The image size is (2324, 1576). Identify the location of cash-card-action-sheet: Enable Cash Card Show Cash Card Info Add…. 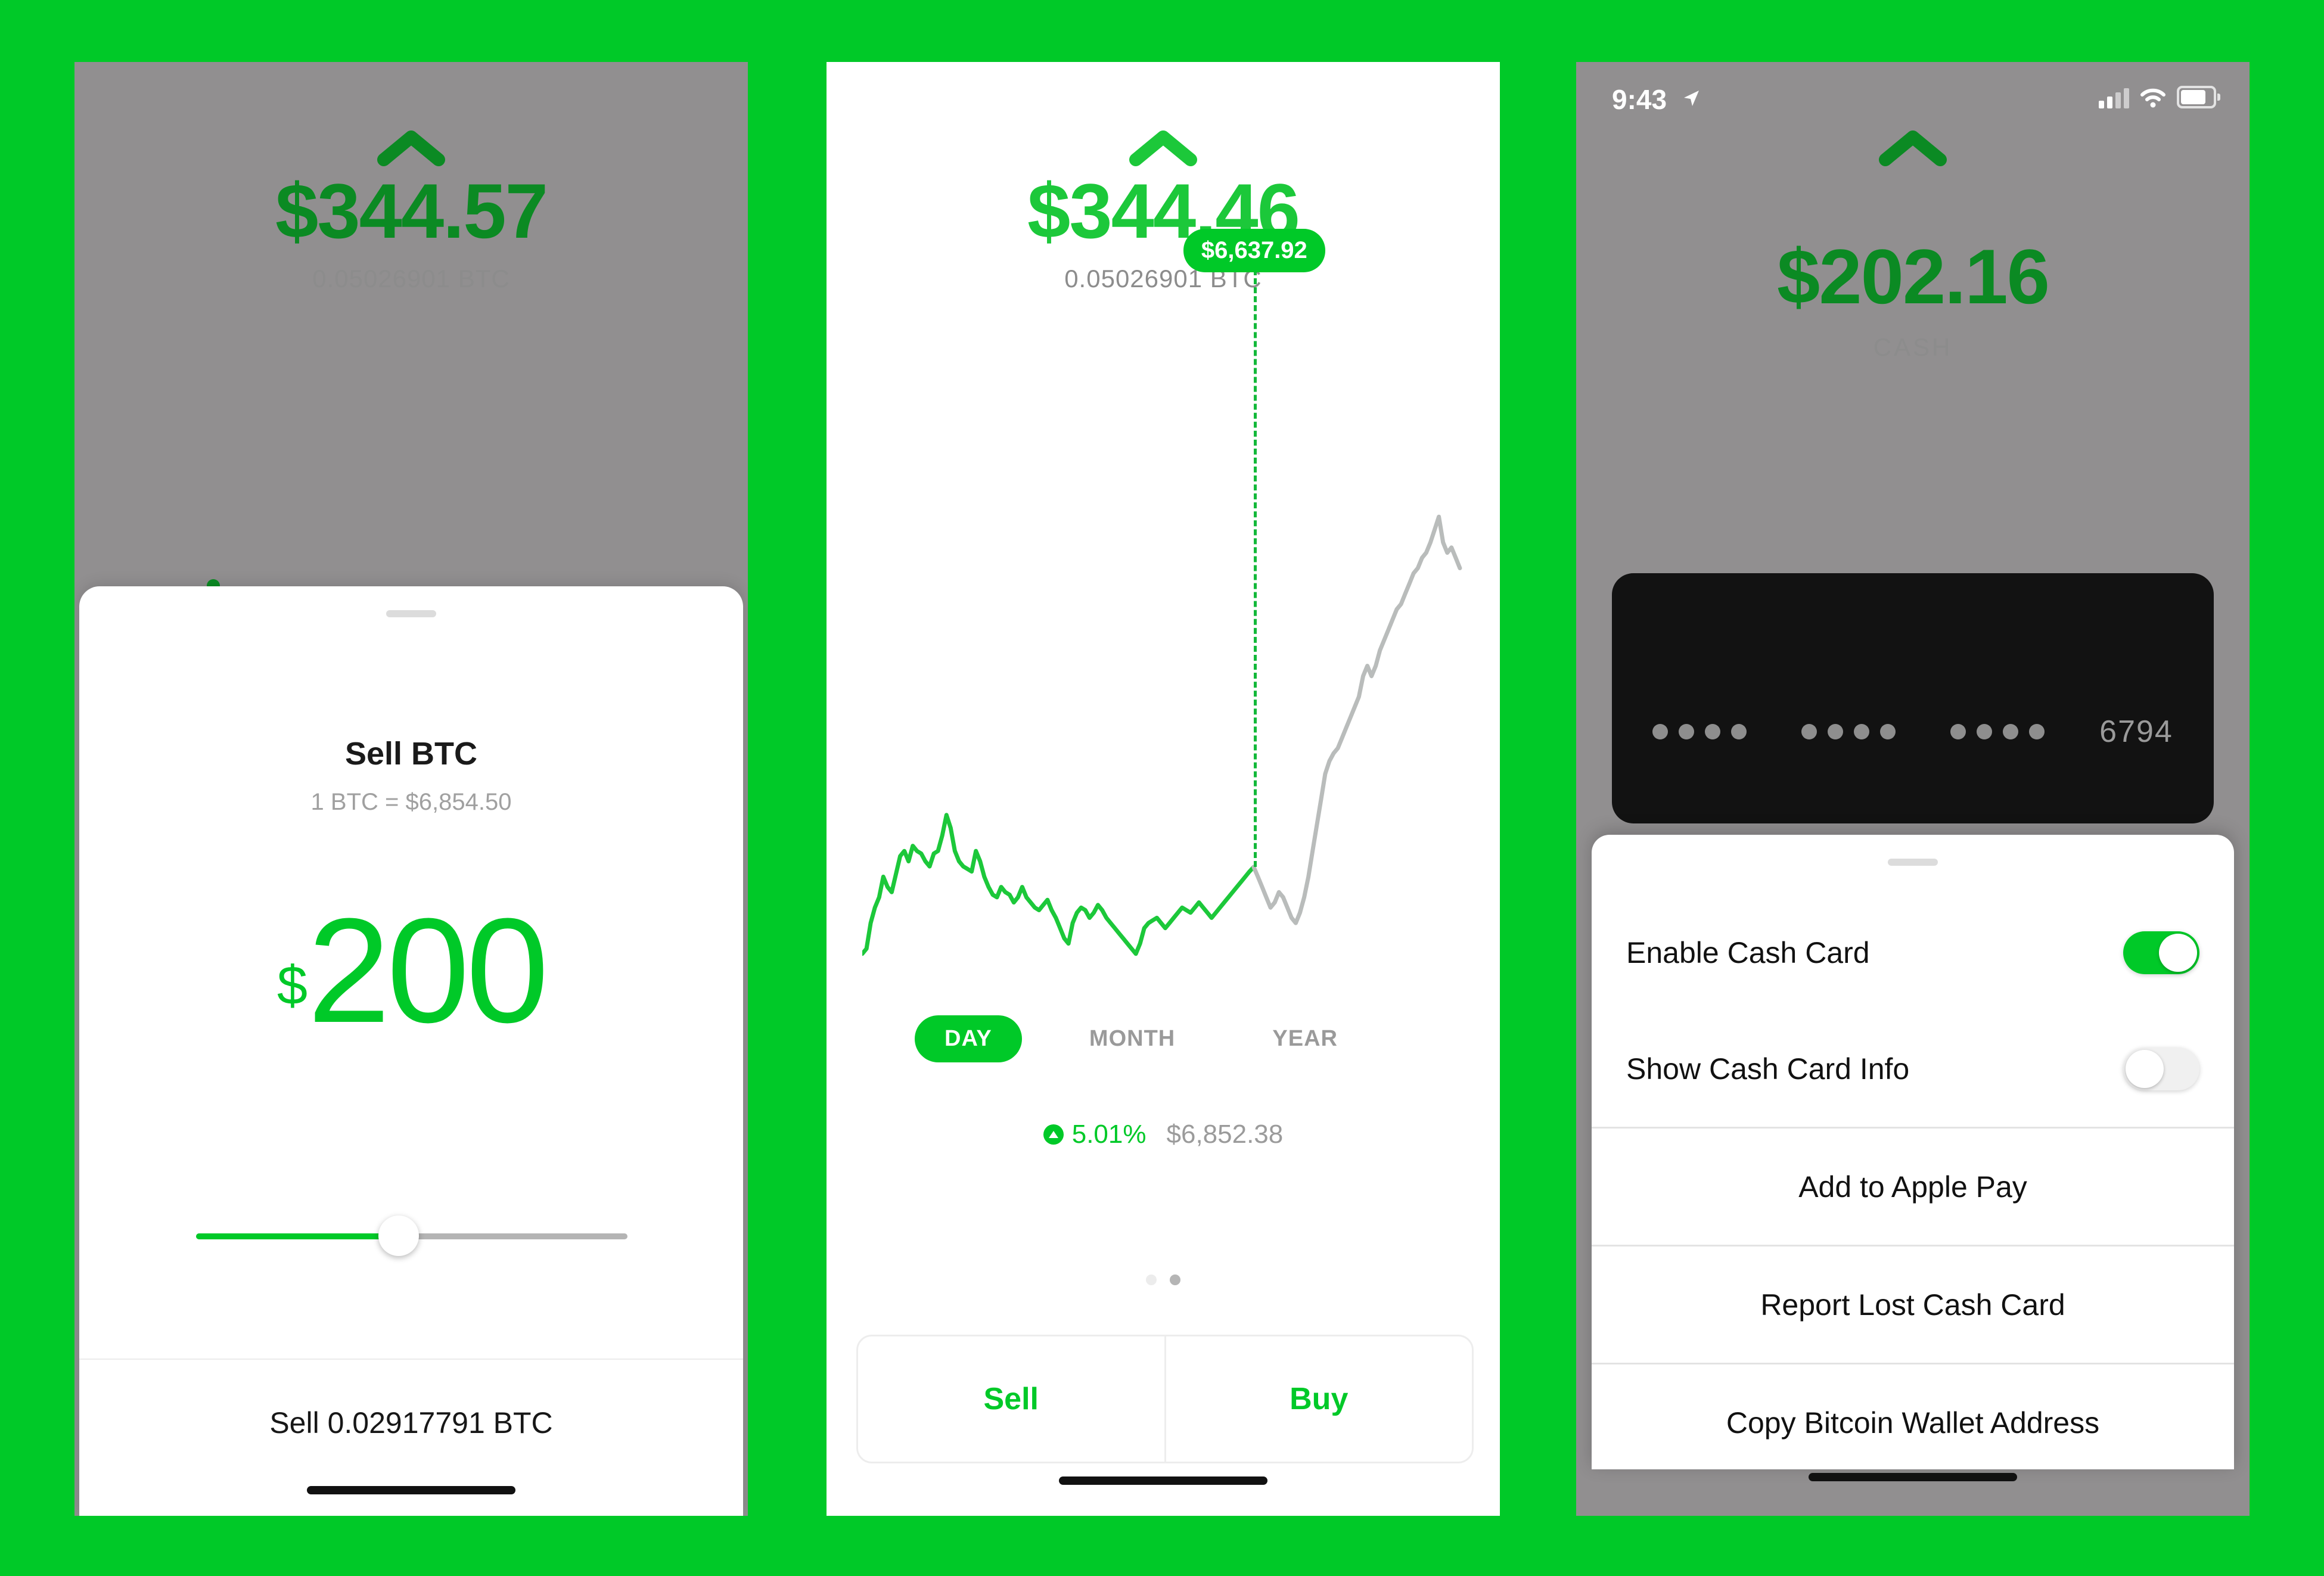
(1913, 1152).